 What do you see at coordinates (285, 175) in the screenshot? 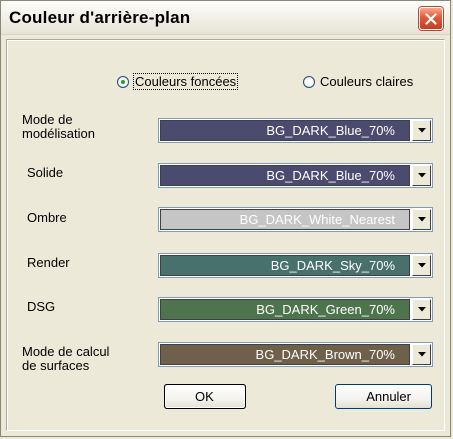
I see `combo-value-solide: BG_DARK_Blue_70%` at bounding box center [285, 175].